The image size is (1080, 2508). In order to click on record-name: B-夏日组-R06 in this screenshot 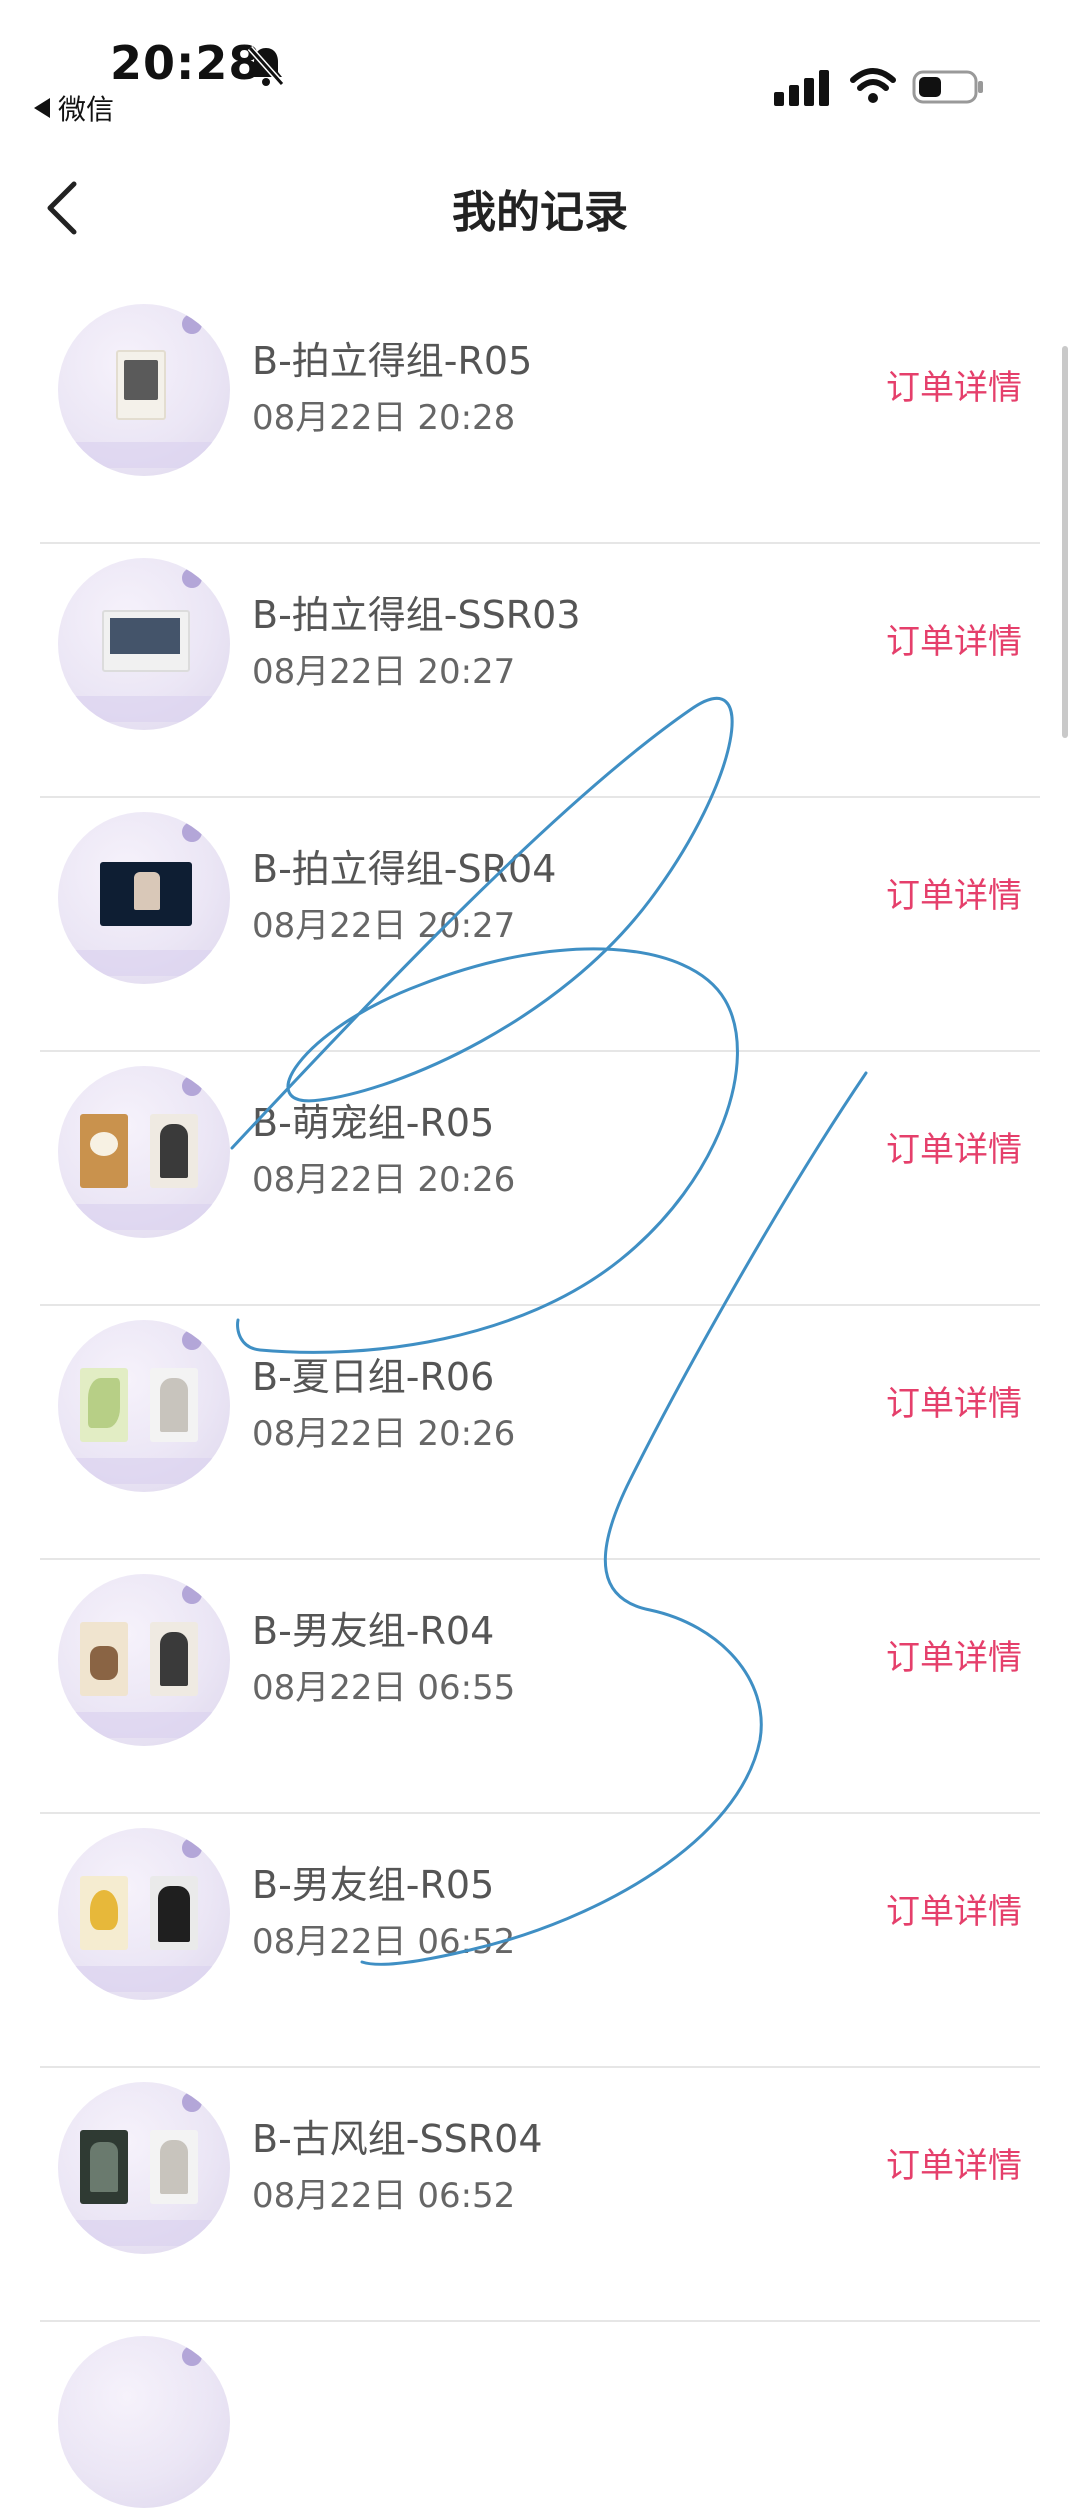, I will do `click(373, 1377)`.